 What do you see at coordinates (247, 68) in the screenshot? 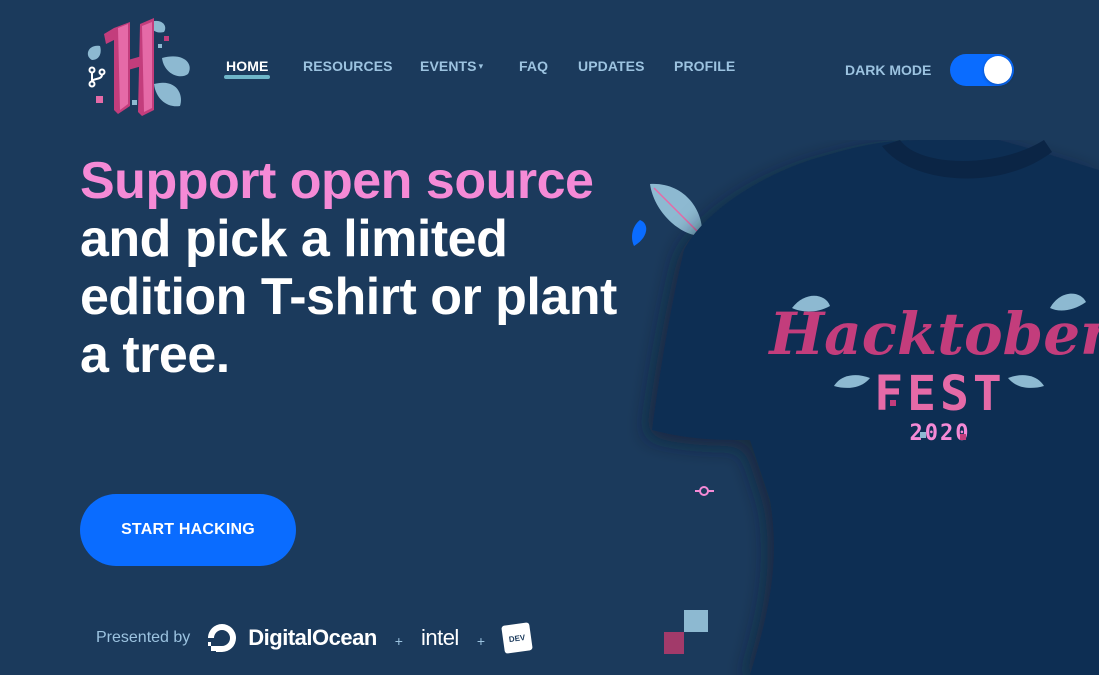
I see `nav-item-home: HOME` at bounding box center [247, 68].